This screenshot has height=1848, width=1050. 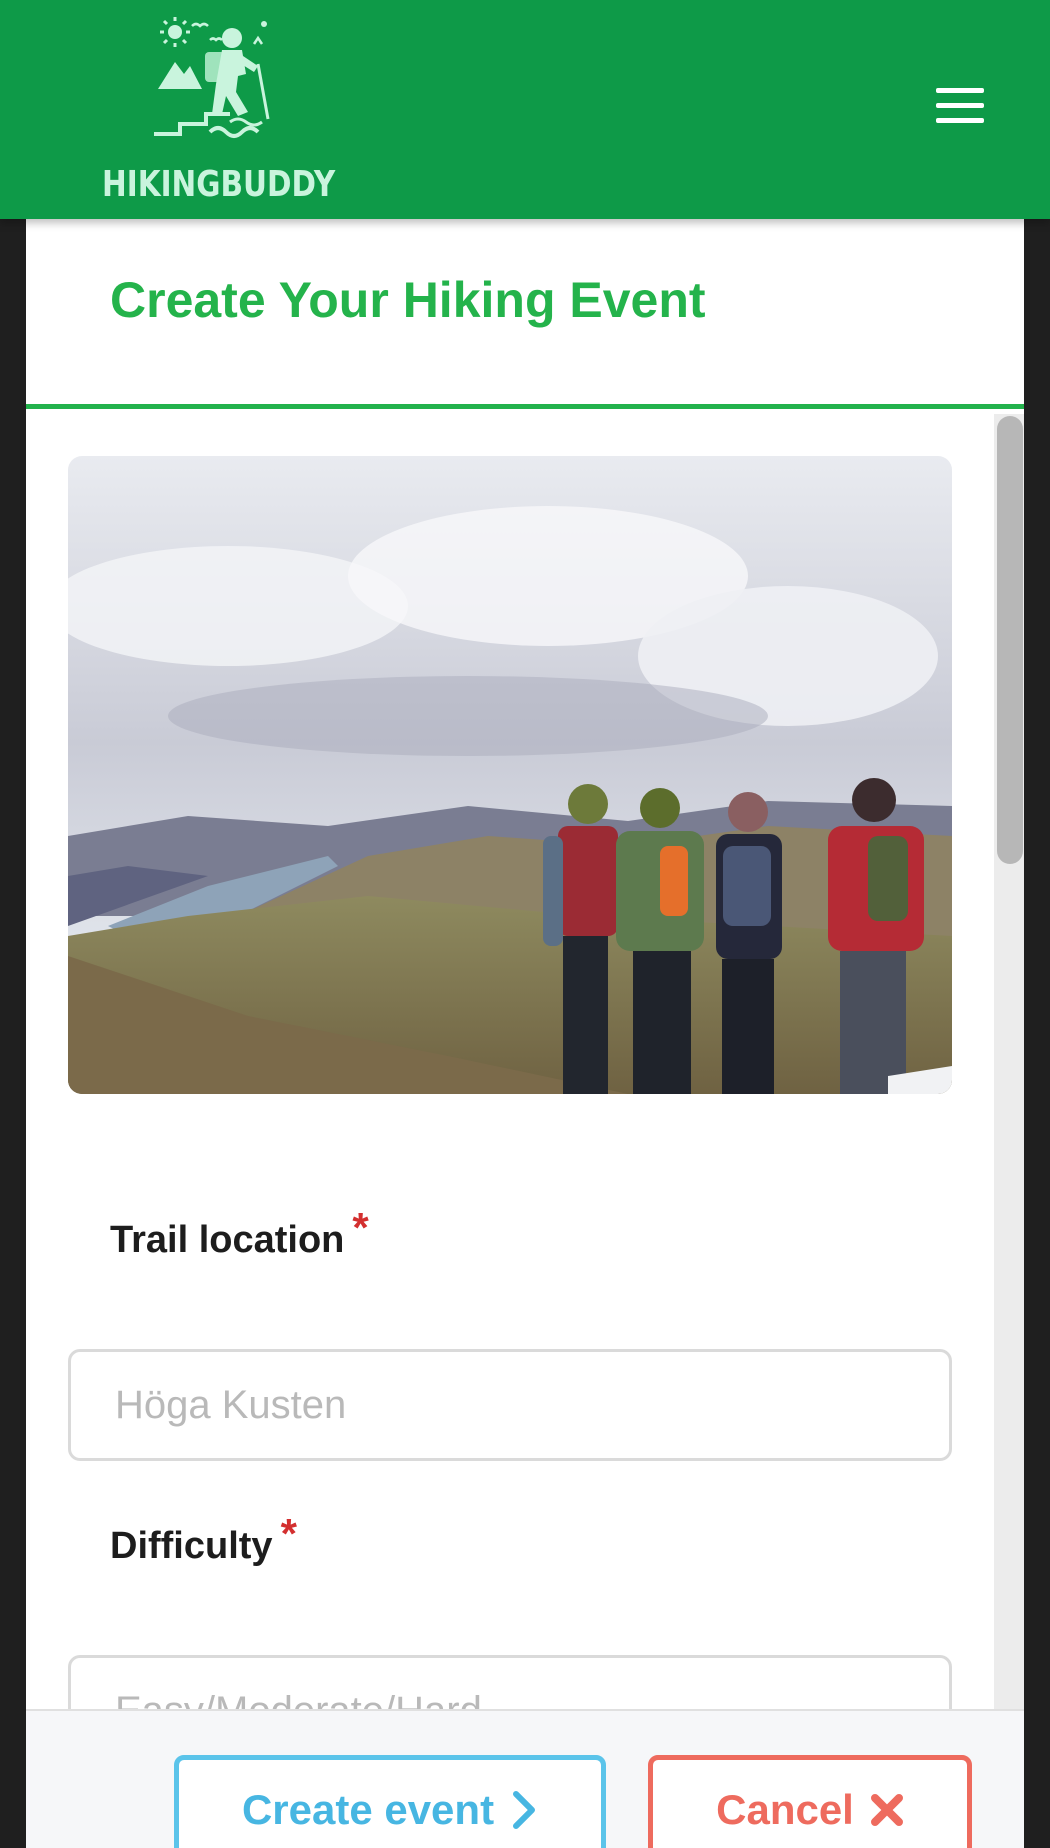 What do you see at coordinates (368, 1809) in the screenshot?
I see `create-event-label: Create event` at bounding box center [368, 1809].